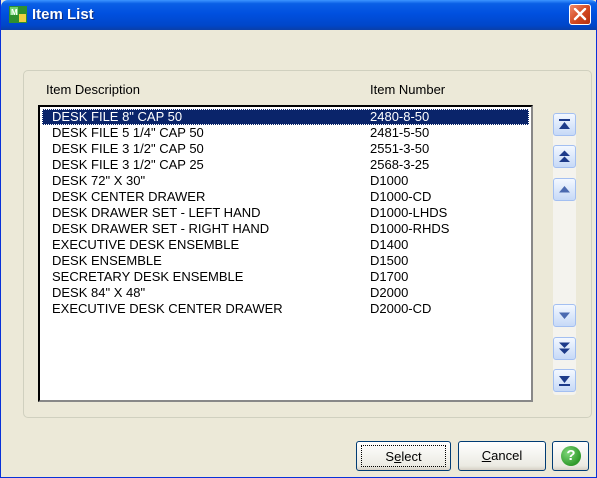 The height and width of the screenshot is (478, 597). I want to click on item-description: DESK FILE 8" CAP 50, so click(117, 116).